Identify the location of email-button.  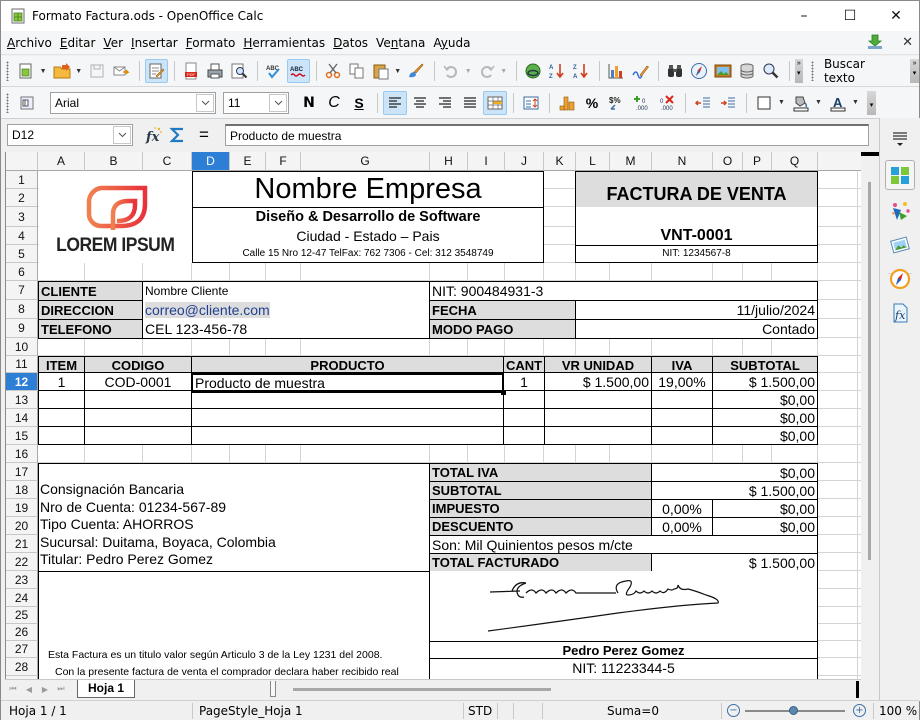
(121, 71).